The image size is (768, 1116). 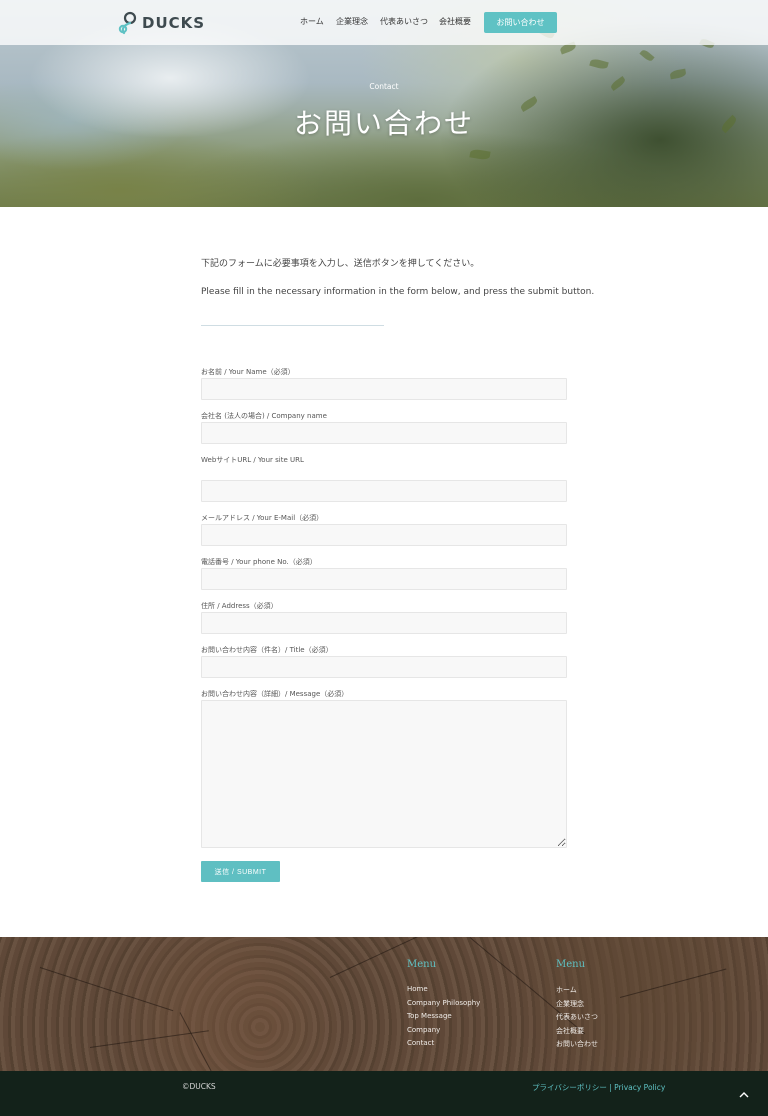 I want to click on footer-menu-heading-en: Menu, so click(x=422, y=964).